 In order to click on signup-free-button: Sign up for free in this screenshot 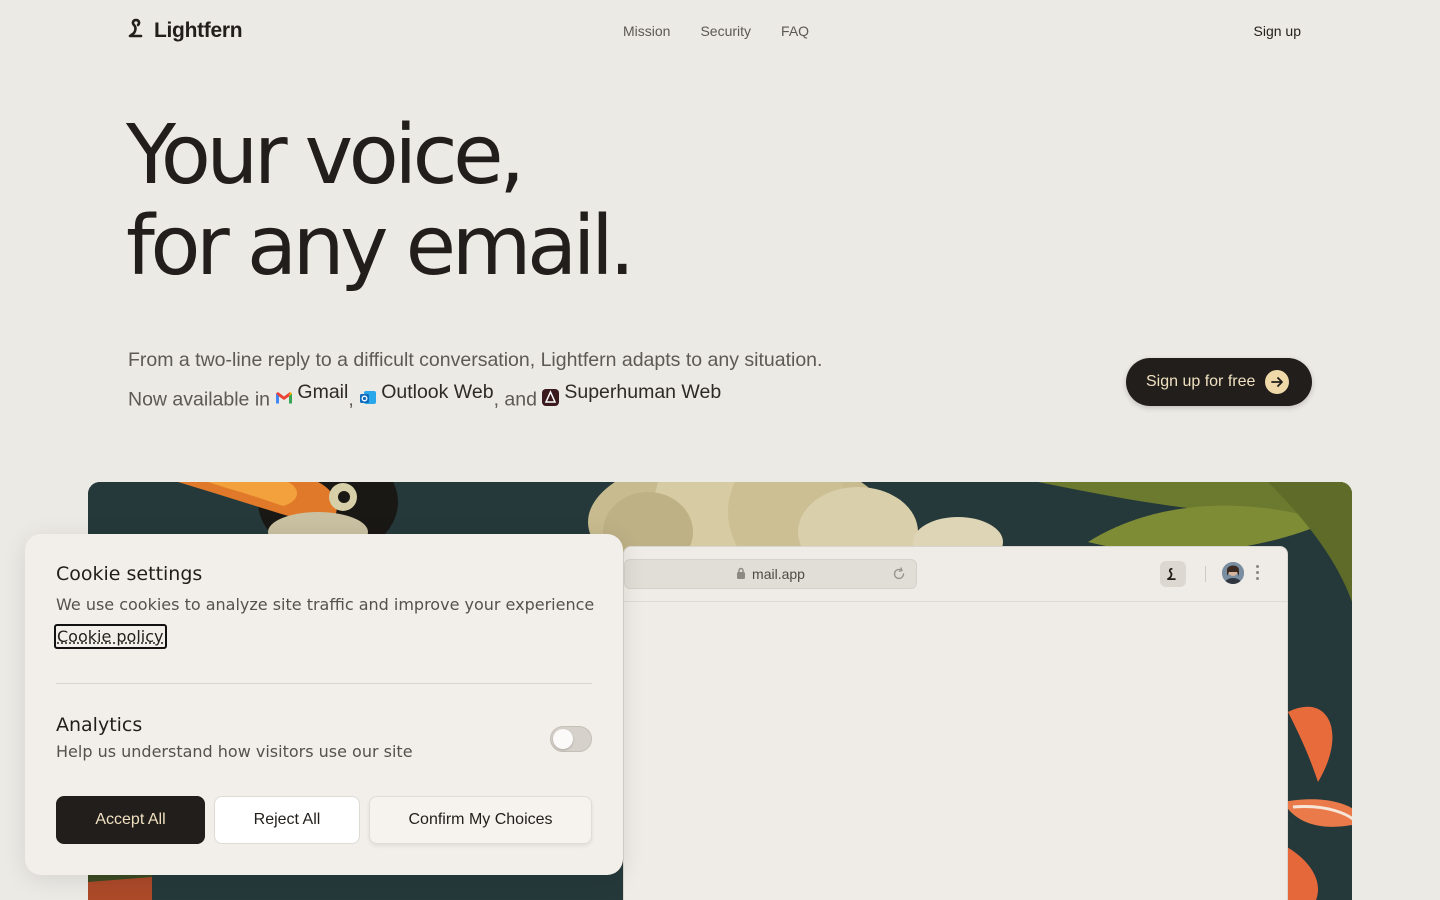, I will do `click(1219, 382)`.